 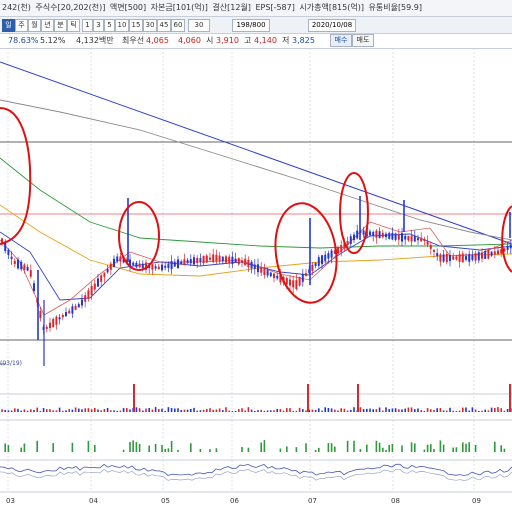 What do you see at coordinates (95, 40) in the screenshot?
I see `trade-volume: 4,132백만` at bounding box center [95, 40].